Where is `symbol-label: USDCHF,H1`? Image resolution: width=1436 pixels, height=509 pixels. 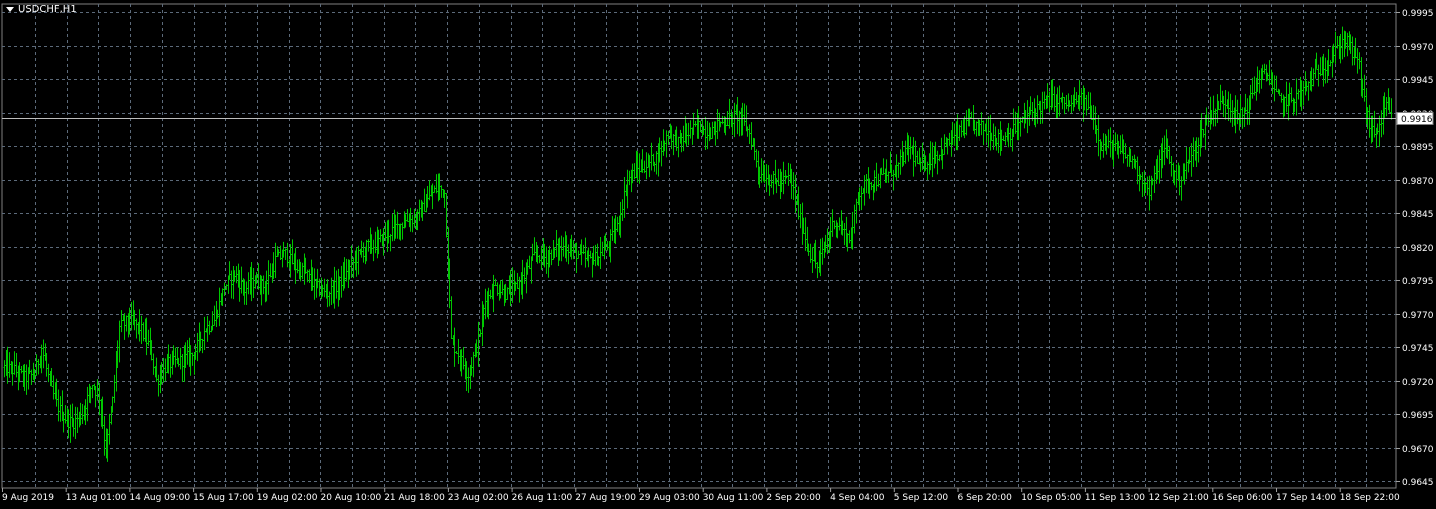
symbol-label: USDCHF,H1 is located at coordinates (41, 9).